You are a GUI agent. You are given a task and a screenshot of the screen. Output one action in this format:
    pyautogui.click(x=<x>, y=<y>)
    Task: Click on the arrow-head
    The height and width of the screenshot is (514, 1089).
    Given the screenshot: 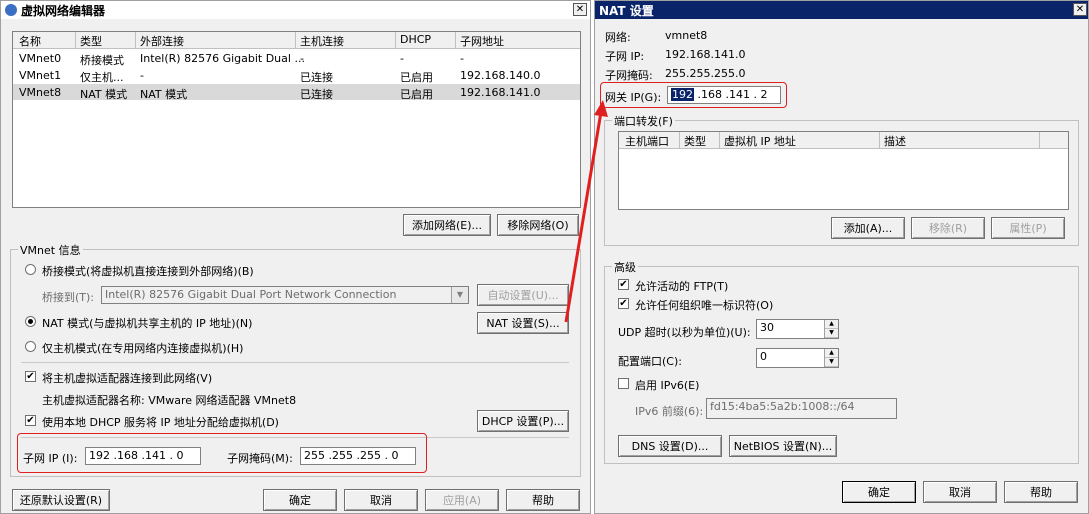 What is the action you would take?
    pyautogui.click(x=601, y=108)
    